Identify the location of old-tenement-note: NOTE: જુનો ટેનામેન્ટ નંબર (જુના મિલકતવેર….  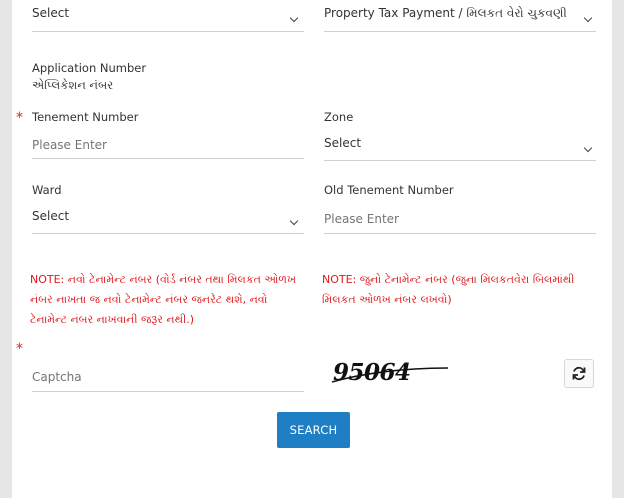
(464, 290).